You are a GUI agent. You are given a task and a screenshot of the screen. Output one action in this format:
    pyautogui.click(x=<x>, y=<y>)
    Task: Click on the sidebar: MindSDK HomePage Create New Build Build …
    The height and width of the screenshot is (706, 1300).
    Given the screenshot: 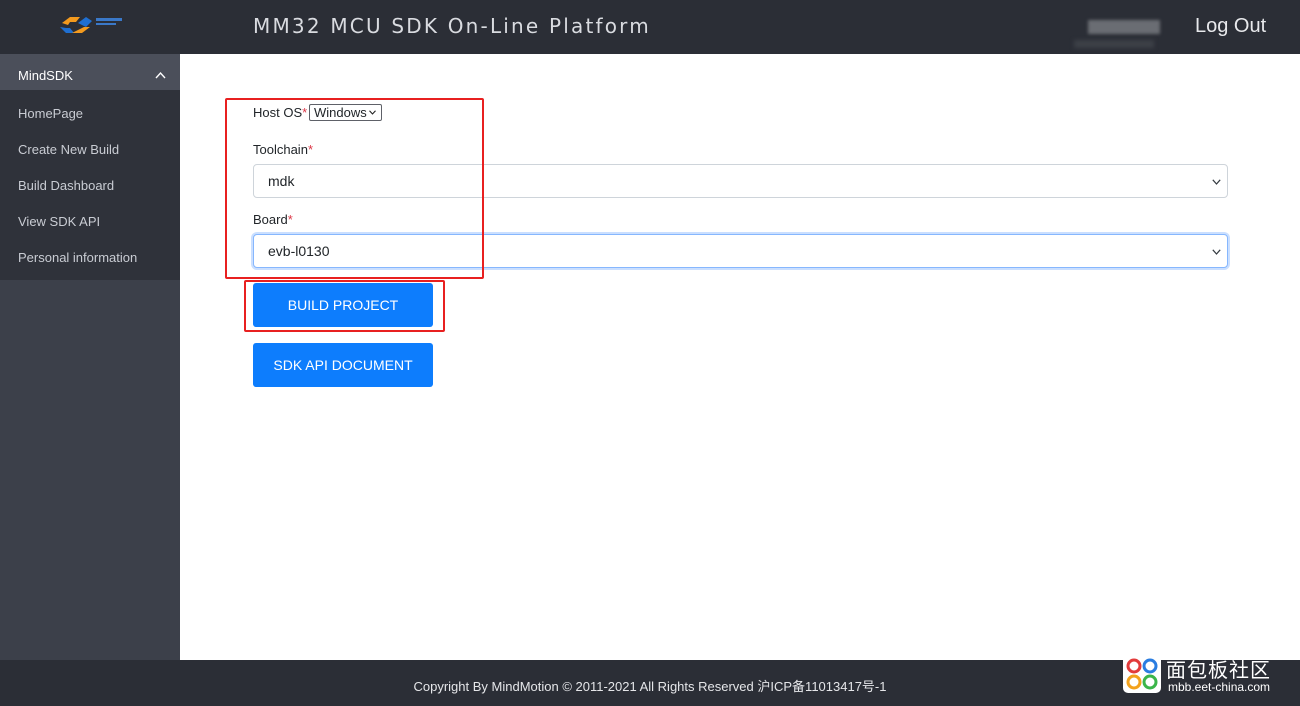 What is the action you would take?
    pyautogui.click(x=90, y=357)
    